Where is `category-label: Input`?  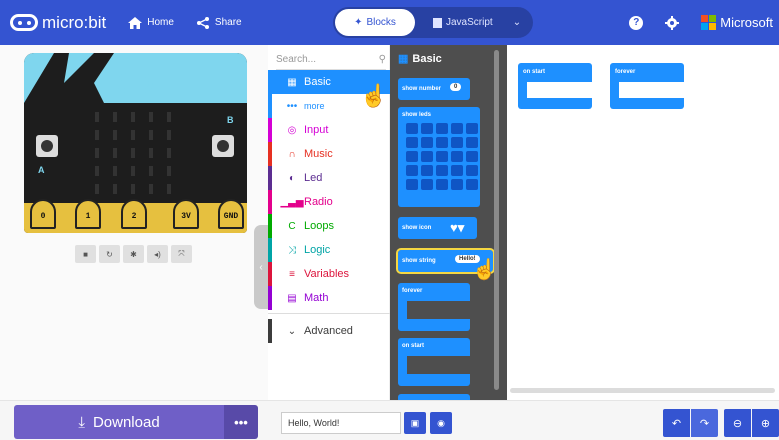 category-label: Input is located at coordinates (316, 130).